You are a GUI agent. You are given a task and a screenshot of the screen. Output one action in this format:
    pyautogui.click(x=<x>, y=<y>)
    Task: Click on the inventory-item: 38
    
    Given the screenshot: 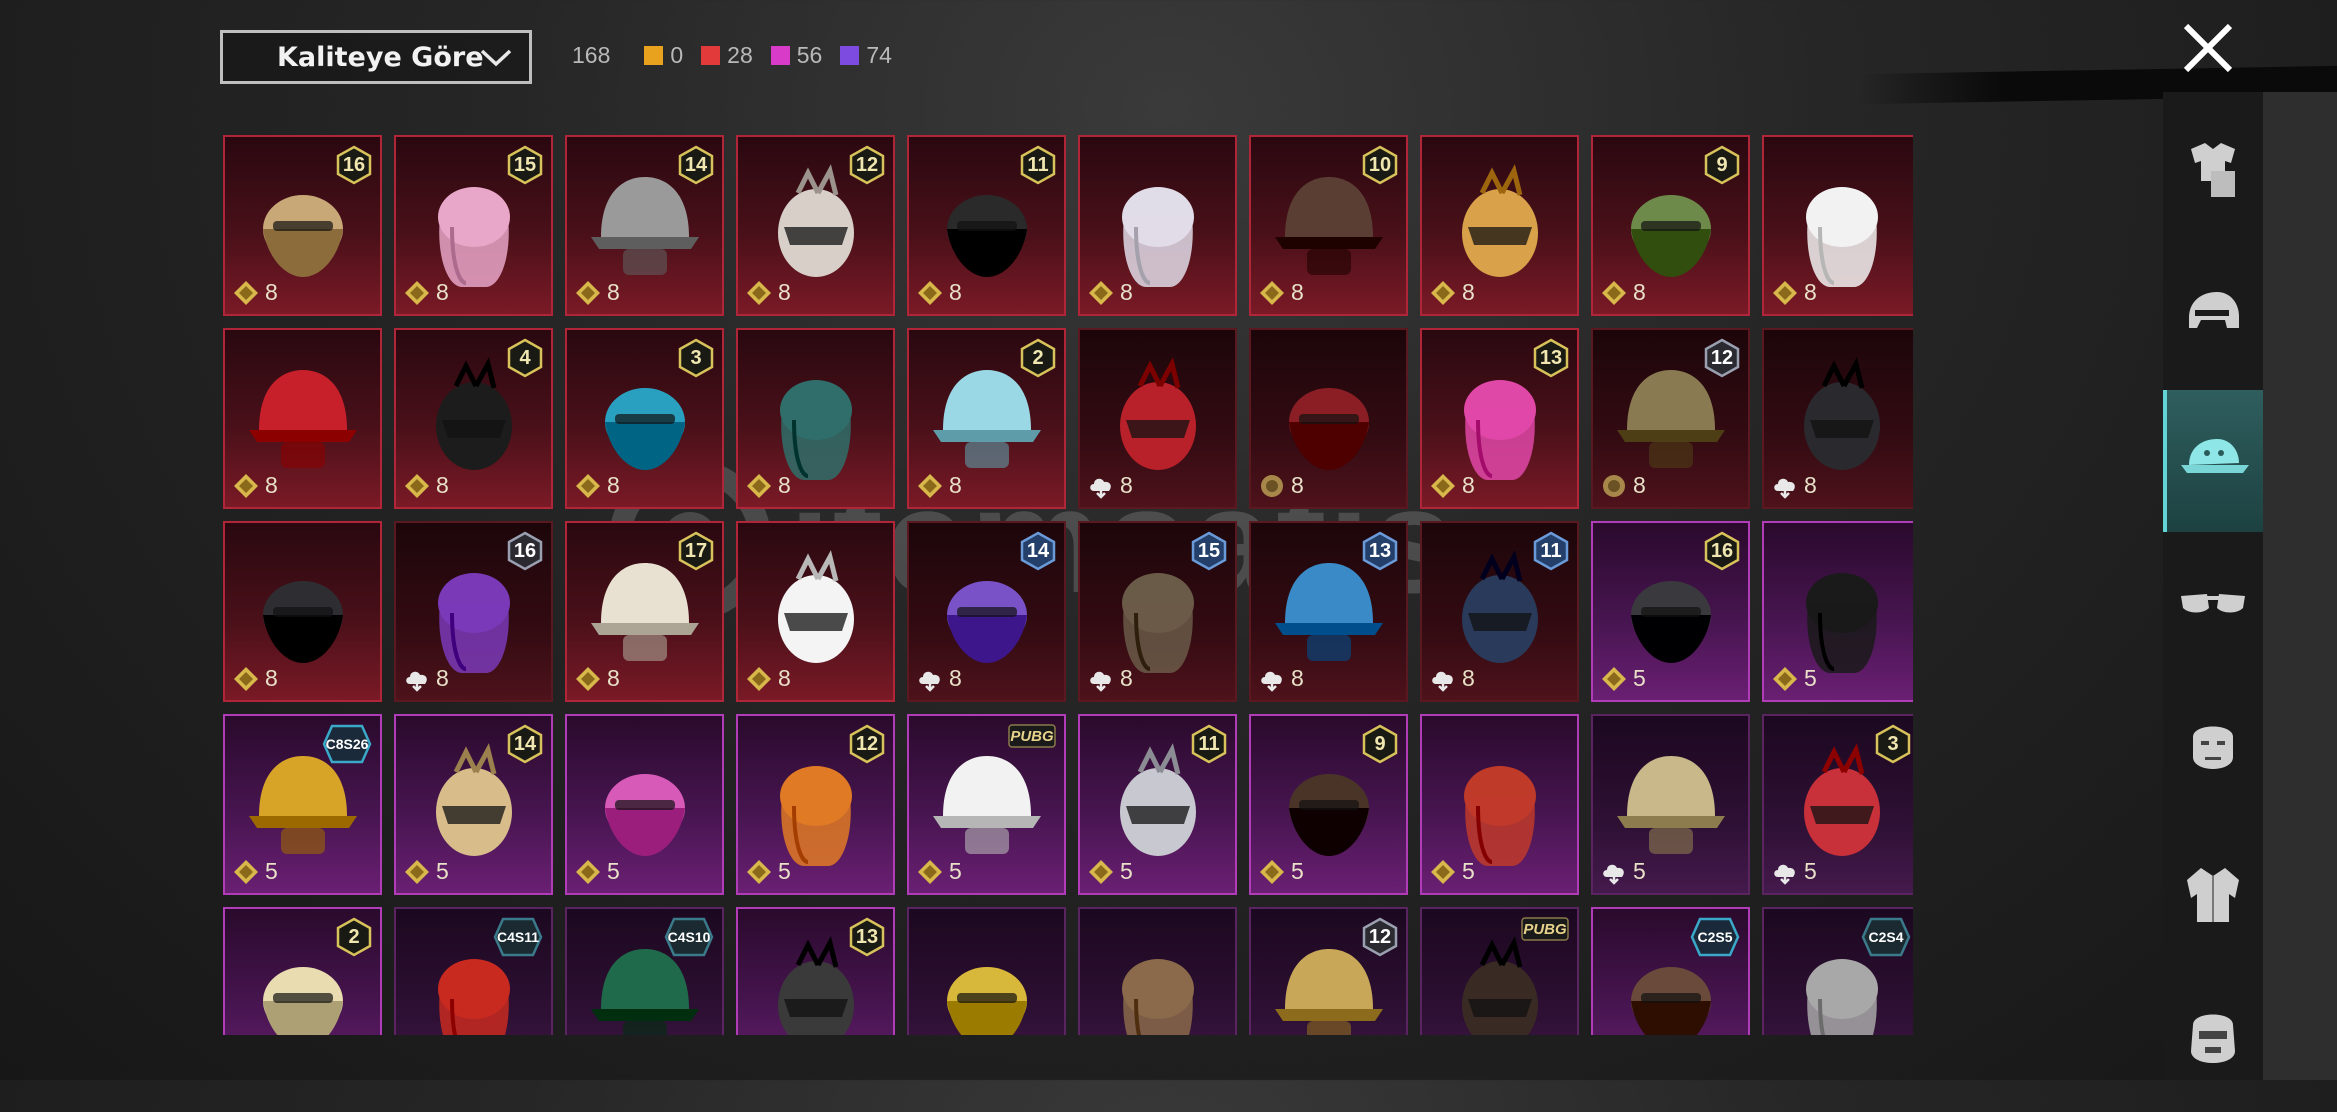 What is the action you would take?
    pyautogui.click(x=644, y=418)
    